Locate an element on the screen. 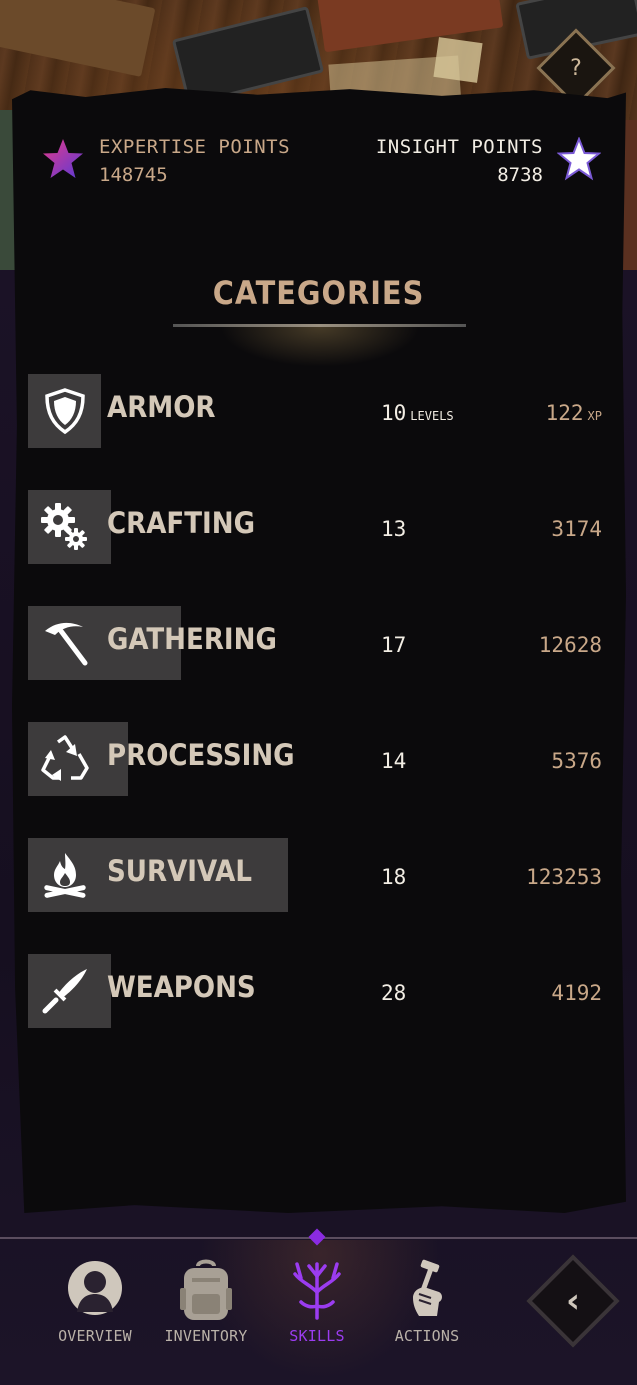 This screenshot has width=637, height=1385. category-name: GATHERING is located at coordinates (192, 639).